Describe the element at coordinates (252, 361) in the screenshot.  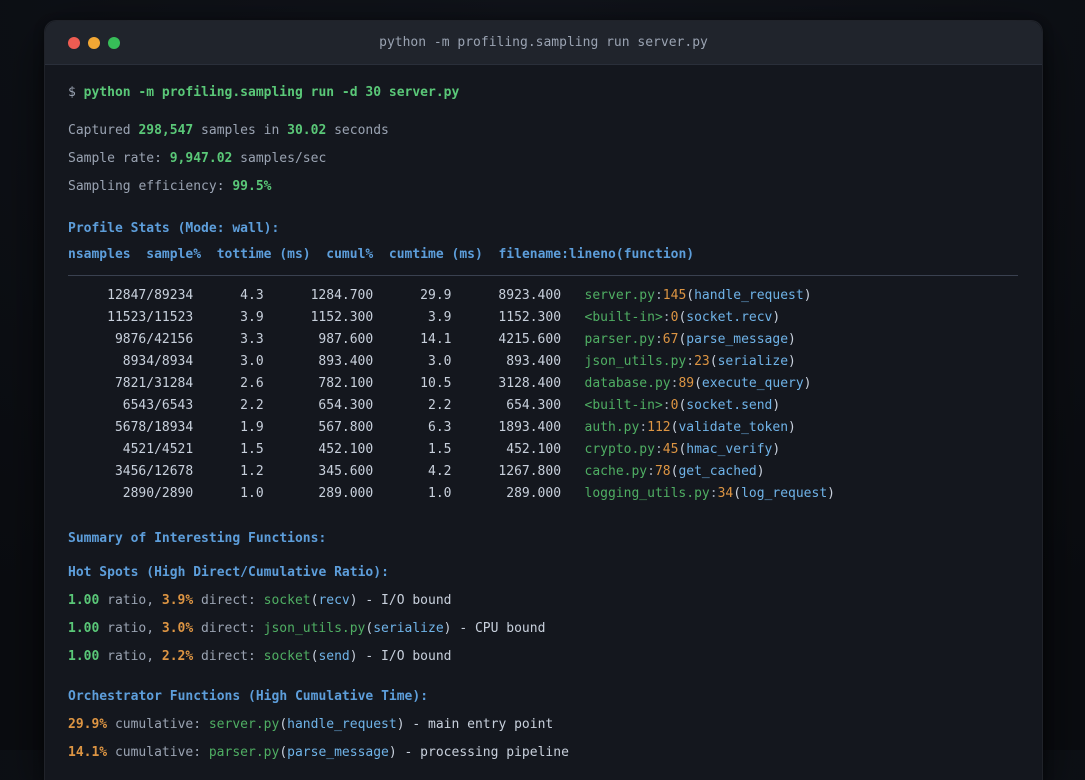
I see `sample-pct-value: 3.0` at that location.